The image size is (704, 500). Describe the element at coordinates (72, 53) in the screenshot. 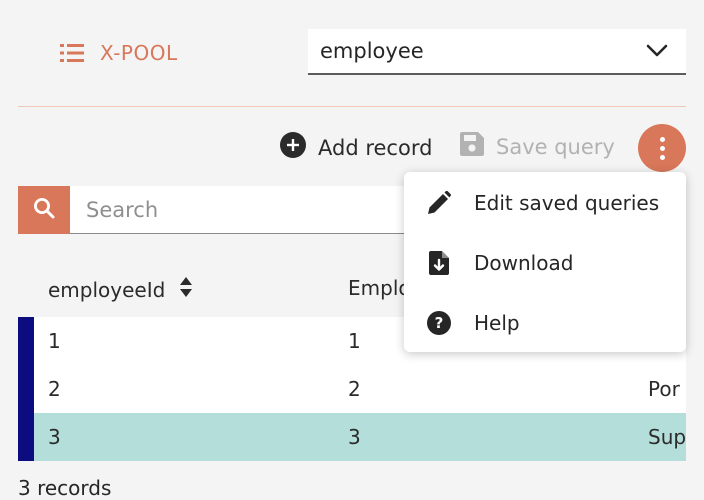

I see `list-icon` at that location.